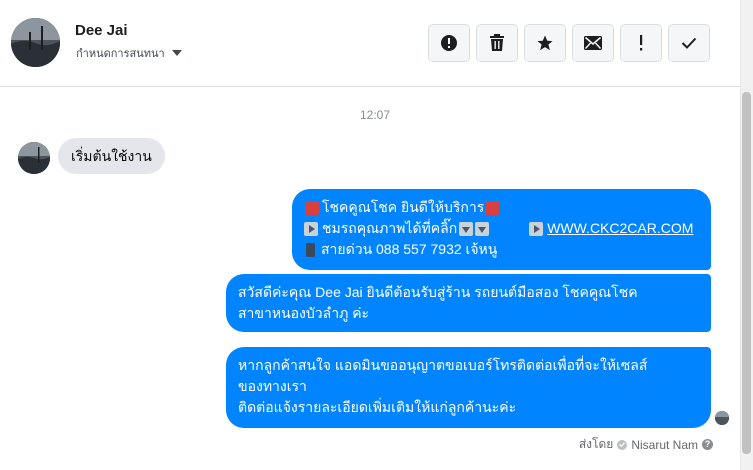 This screenshot has width=753, height=470. What do you see at coordinates (620, 228) in the screenshot?
I see `website-link: WWW.CKC2CAR.COM` at bounding box center [620, 228].